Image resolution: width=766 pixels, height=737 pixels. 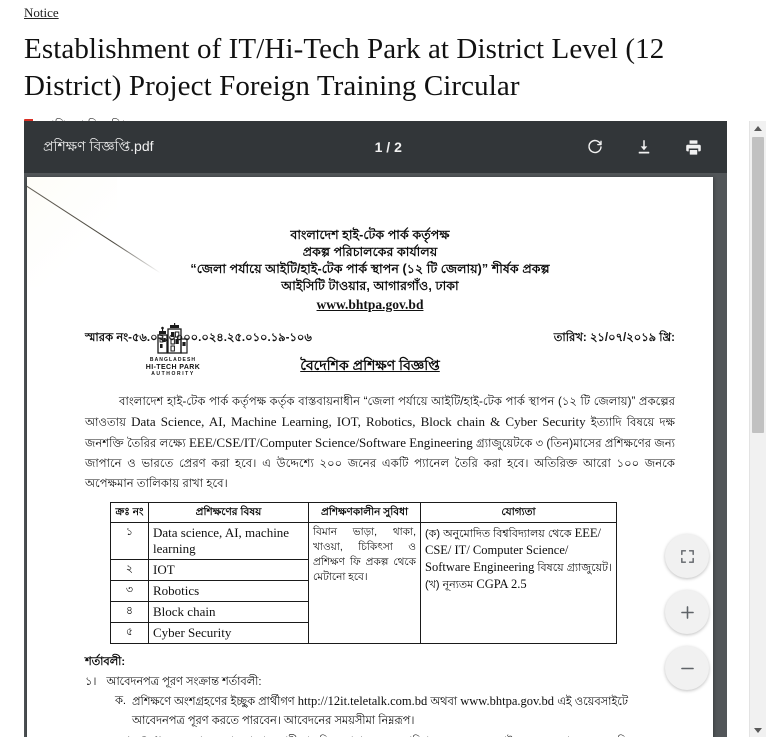 What do you see at coordinates (500, 534) in the screenshot?
I see `qual-a-pre: (ক) অনুমোদিত বিশ্ববিদ্যালয় থেকে` at bounding box center [500, 534].